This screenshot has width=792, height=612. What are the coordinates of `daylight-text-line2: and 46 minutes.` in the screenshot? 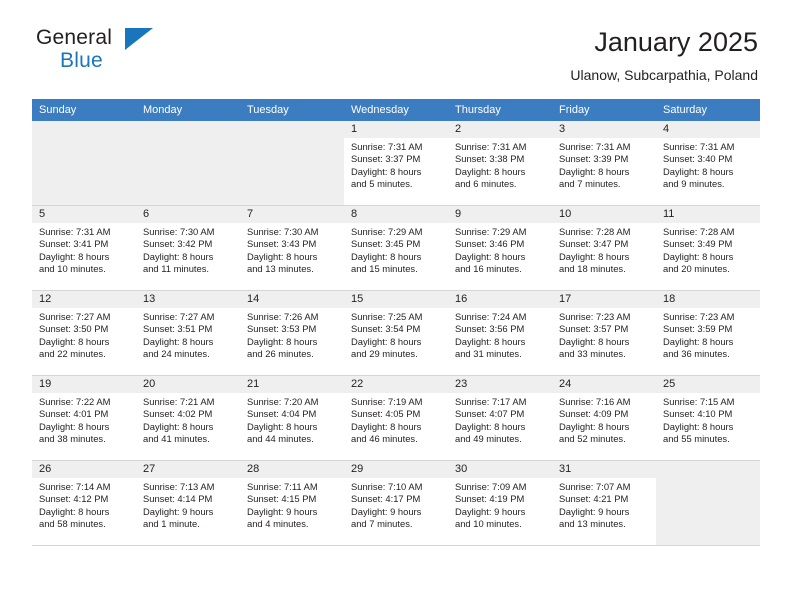 It's located at (384, 438).